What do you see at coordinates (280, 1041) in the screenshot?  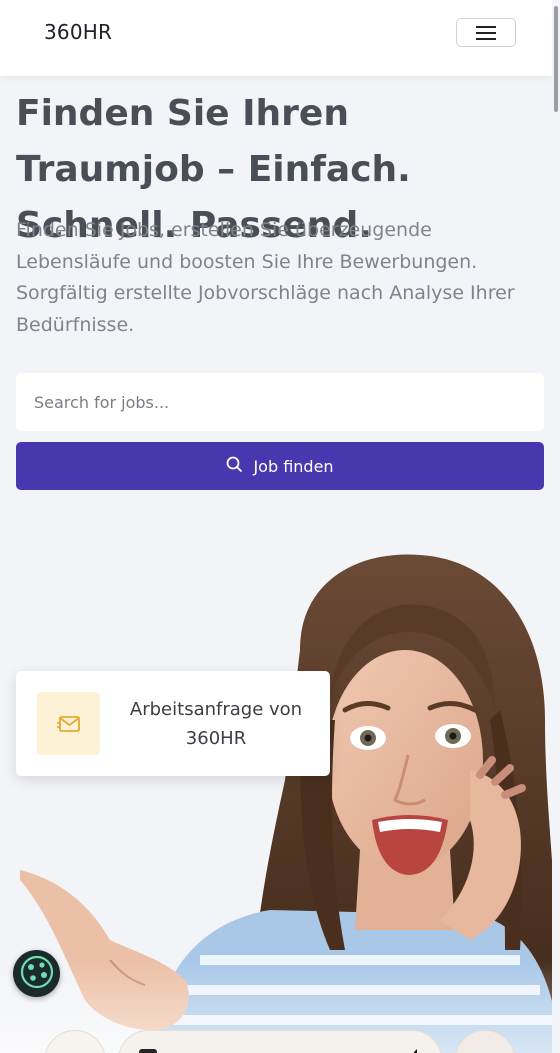 I see `bottom-control-bar` at bounding box center [280, 1041].